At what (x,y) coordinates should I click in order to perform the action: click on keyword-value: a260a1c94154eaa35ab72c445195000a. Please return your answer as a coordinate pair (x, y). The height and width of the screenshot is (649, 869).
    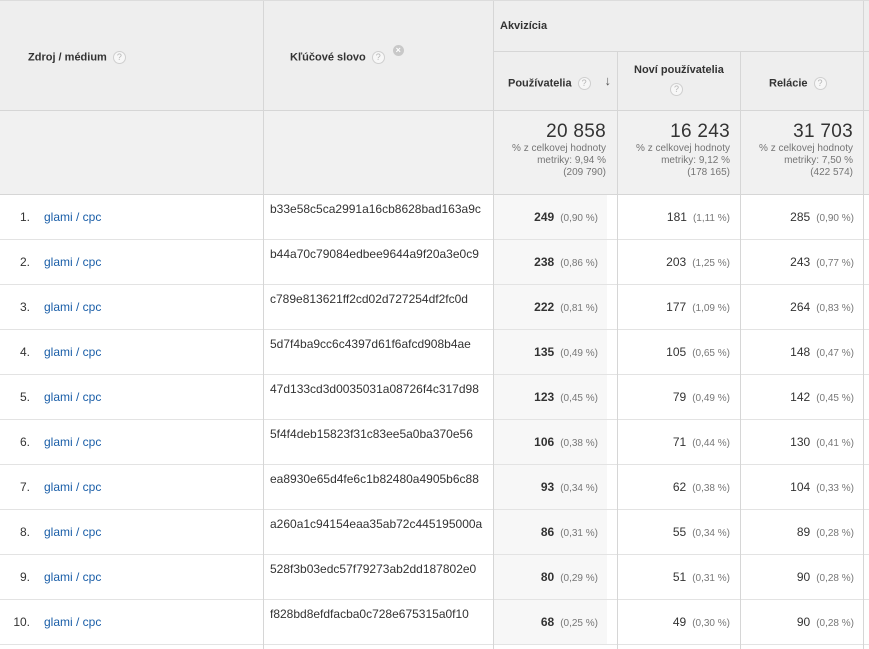
    Looking at the image, I should click on (376, 524).